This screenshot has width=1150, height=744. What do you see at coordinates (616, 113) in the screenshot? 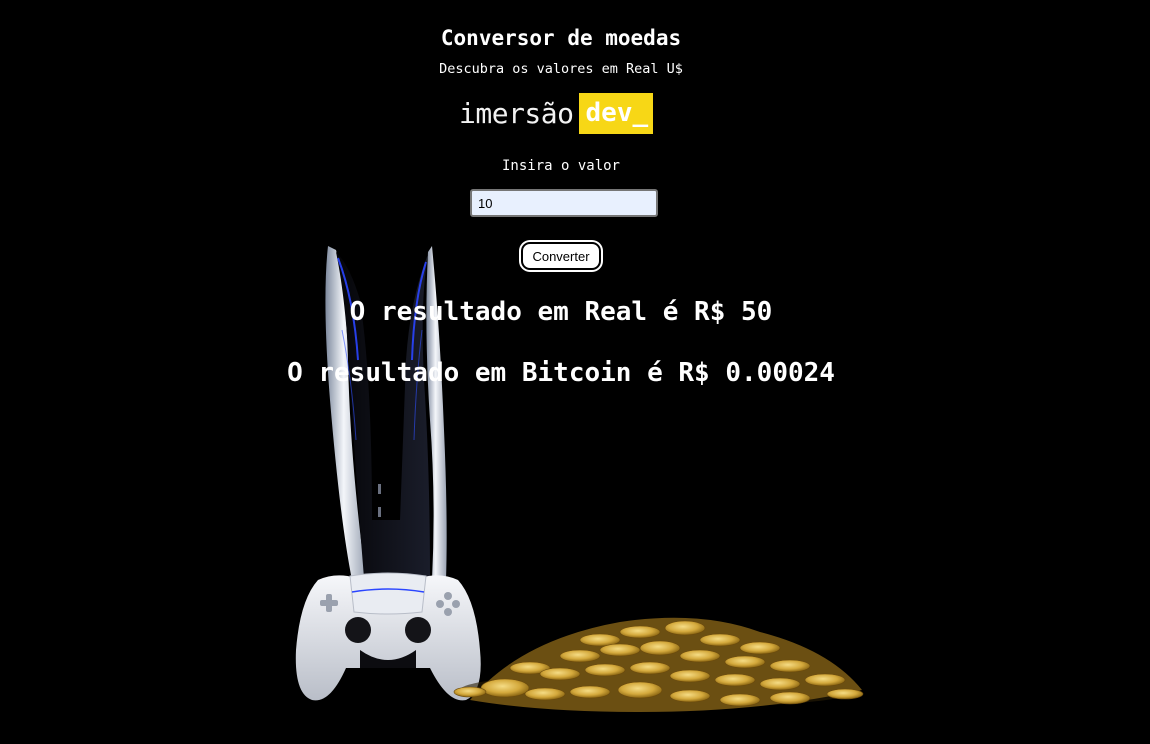
I see `logo-badge: dev_` at bounding box center [616, 113].